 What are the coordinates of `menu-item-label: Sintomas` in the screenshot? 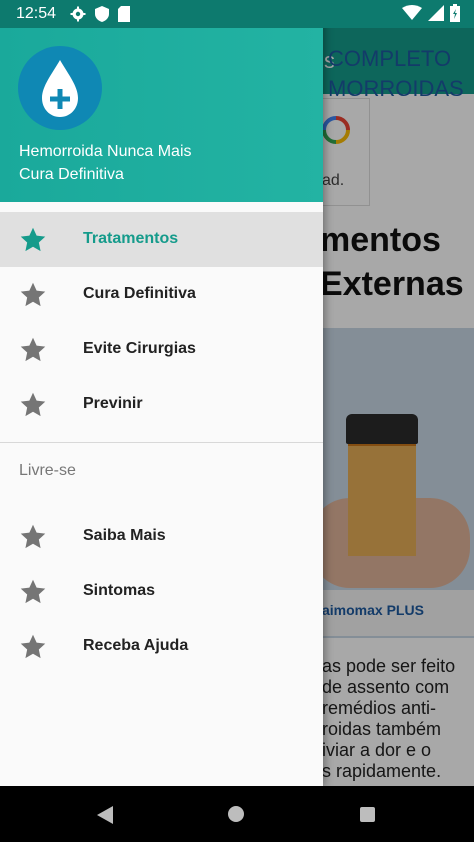 It's located at (119, 590).